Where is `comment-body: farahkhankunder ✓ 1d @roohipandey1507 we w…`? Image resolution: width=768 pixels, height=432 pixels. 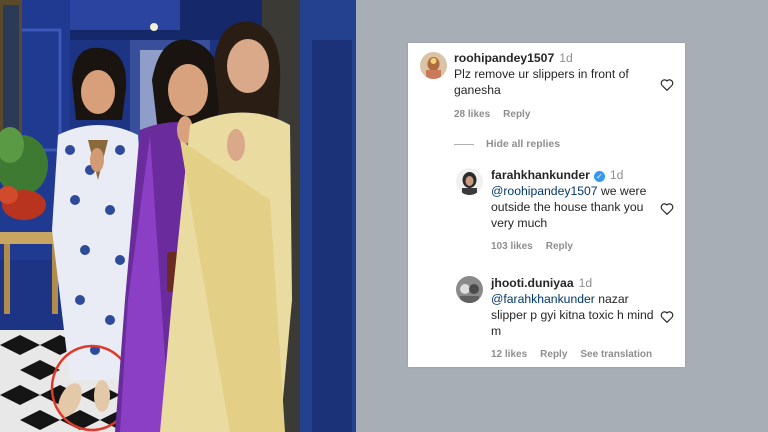 comment-body: farahkhankunder ✓ 1d @roohipandey1507 we w… is located at coordinates (577, 199).